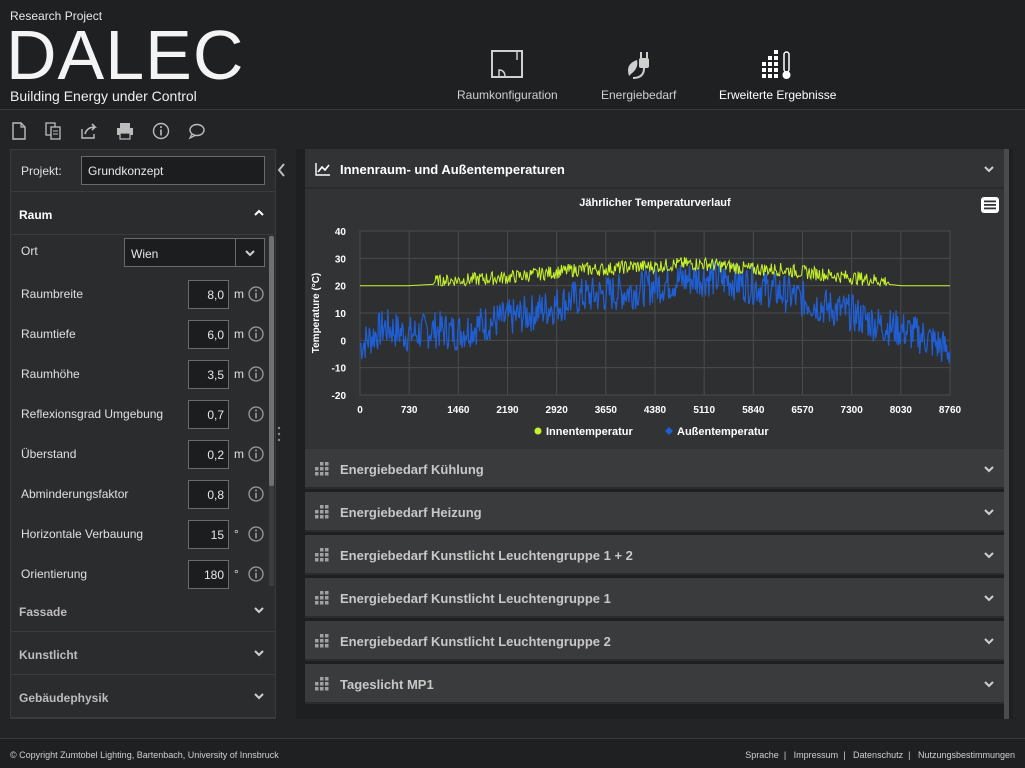  I want to click on share-icon, so click(89, 131).